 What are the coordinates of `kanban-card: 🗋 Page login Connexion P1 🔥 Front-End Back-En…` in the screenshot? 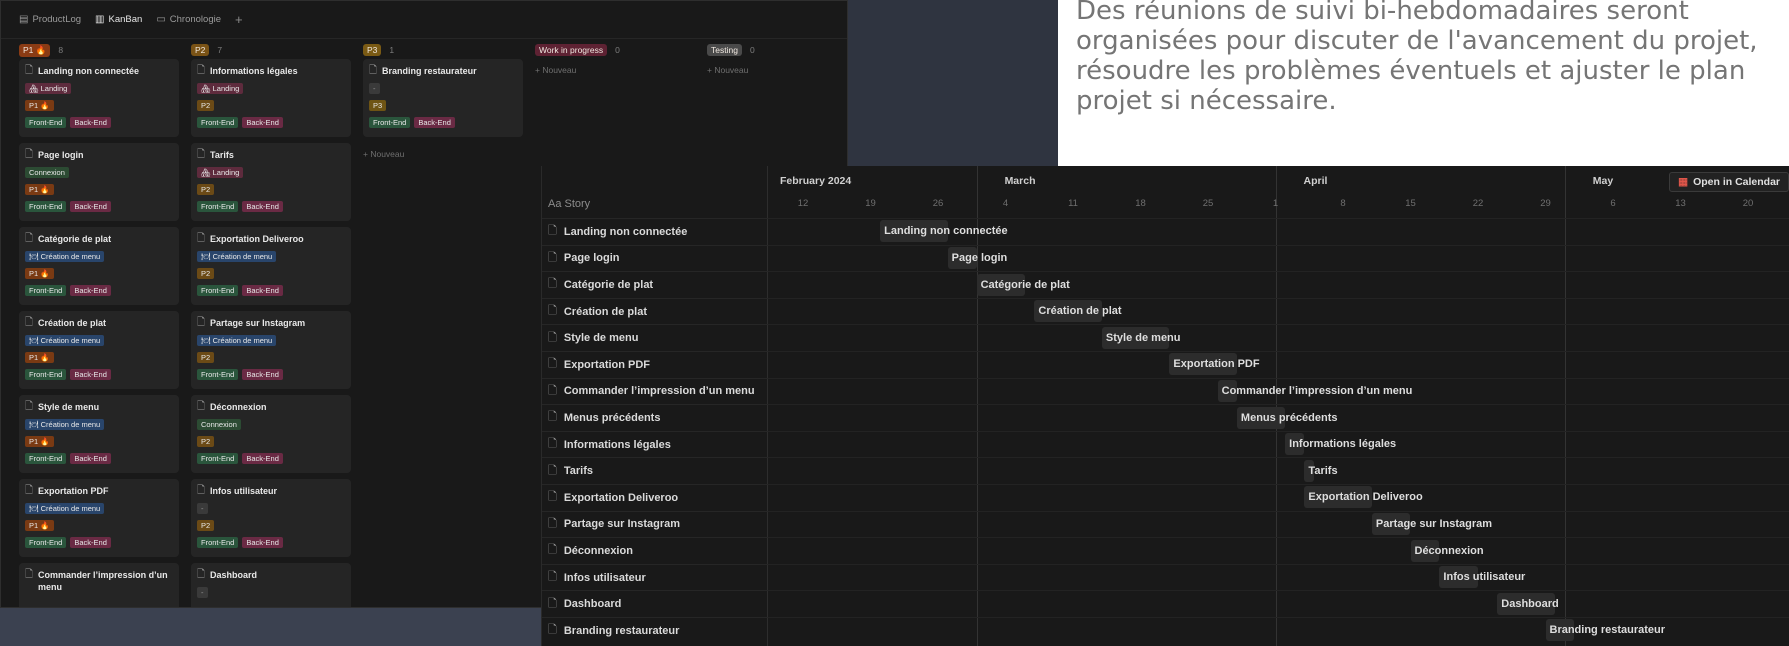 It's located at (99, 182).